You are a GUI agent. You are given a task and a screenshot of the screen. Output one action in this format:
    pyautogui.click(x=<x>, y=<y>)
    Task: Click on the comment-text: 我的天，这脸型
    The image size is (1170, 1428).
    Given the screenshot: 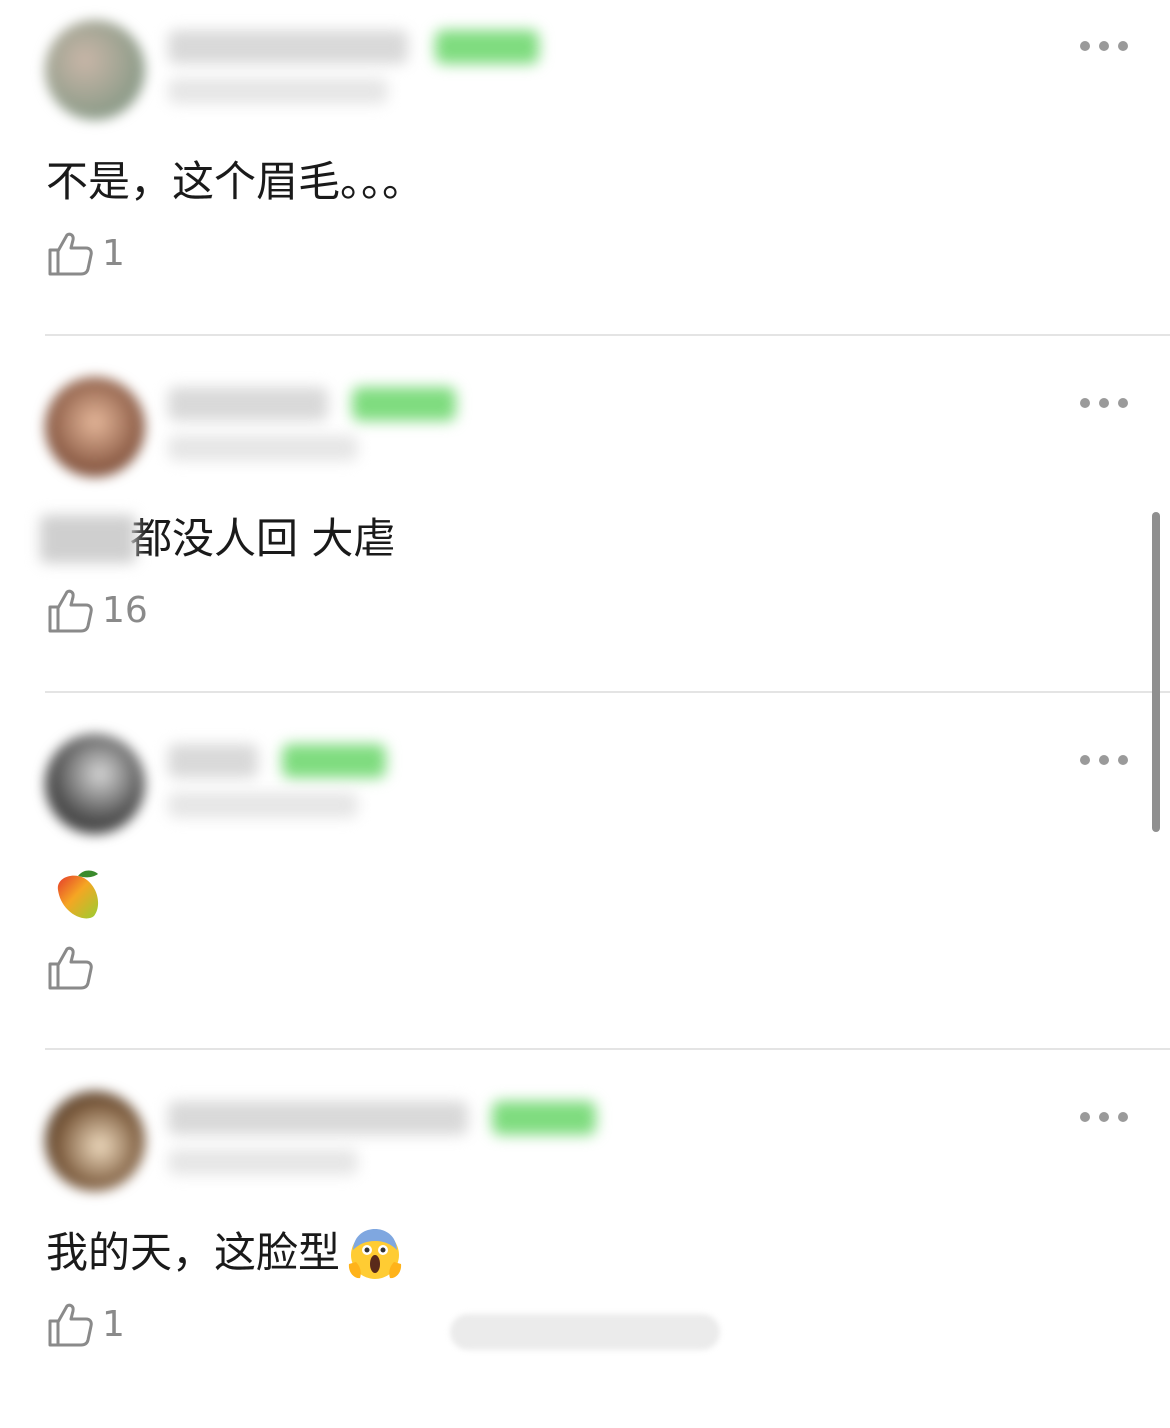 What is the action you would take?
    pyautogui.click(x=225, y=1253)
    